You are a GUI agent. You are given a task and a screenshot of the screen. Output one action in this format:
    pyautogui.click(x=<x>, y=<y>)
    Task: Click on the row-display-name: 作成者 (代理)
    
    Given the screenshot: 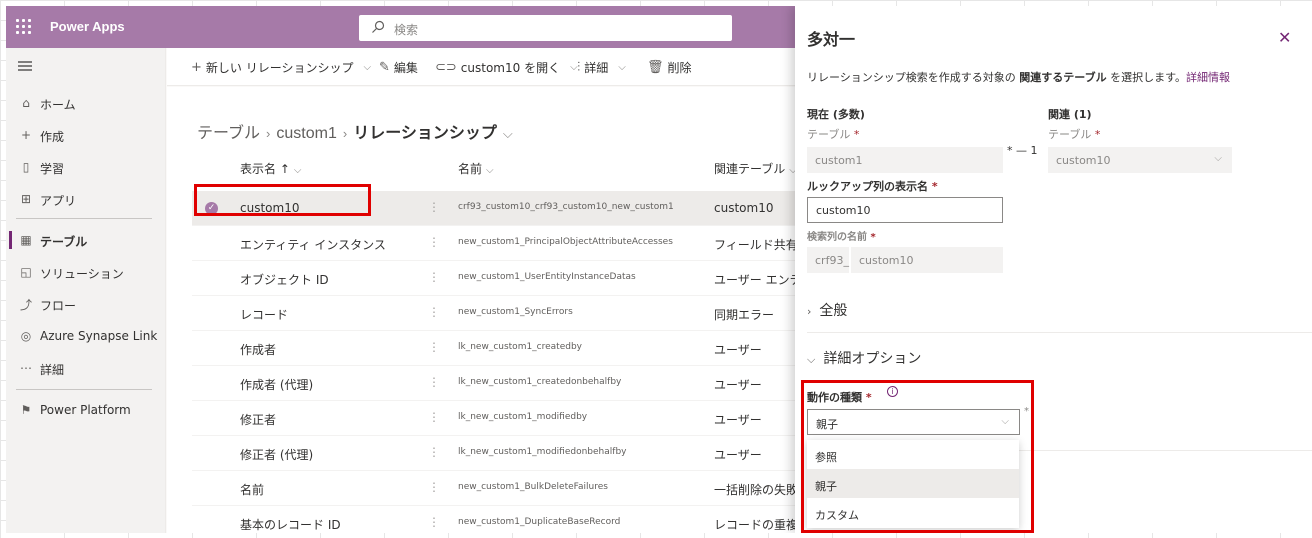 What is the action you would take?
    pyautogui.click(x=277, y=385)
    